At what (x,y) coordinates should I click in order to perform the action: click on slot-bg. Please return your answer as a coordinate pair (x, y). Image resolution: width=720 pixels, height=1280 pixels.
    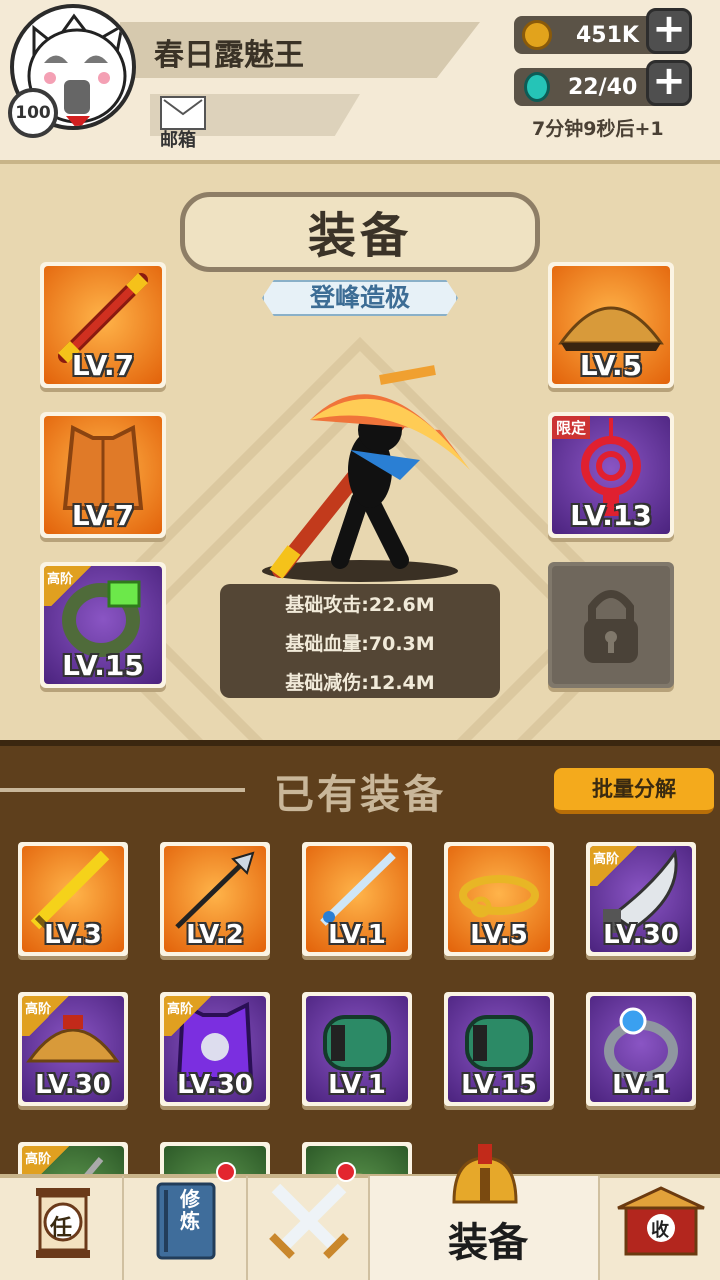
    Looking at the image, I should click on (611, 625).